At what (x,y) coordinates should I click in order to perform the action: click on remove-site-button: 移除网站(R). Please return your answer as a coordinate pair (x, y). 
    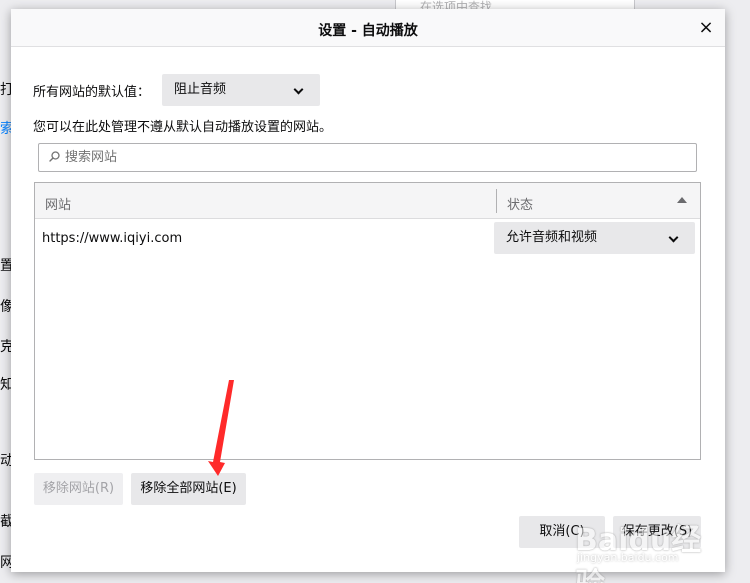
    Looking at the image, I should click on (78, 489).